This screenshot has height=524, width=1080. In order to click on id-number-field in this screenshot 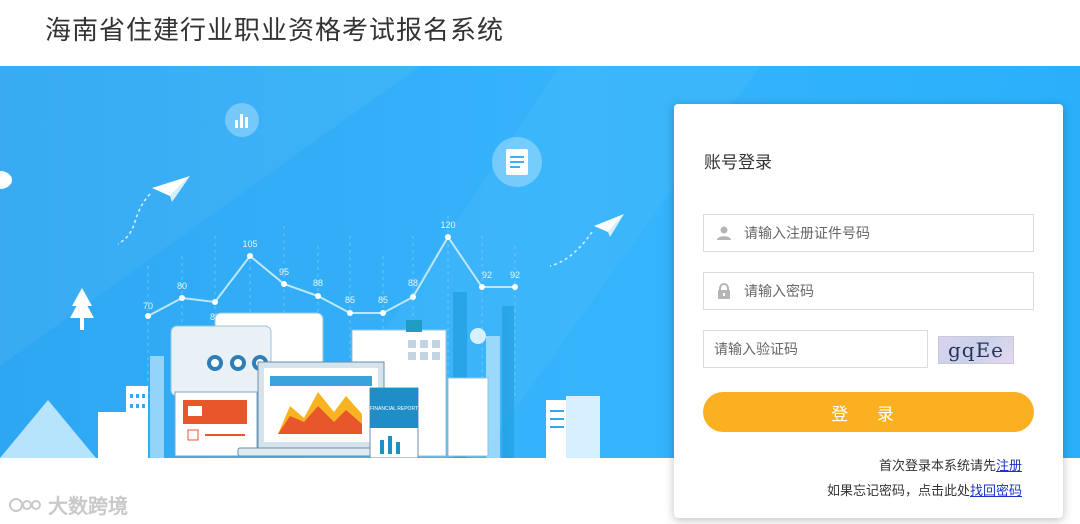, I will do `click(868, 233)`.